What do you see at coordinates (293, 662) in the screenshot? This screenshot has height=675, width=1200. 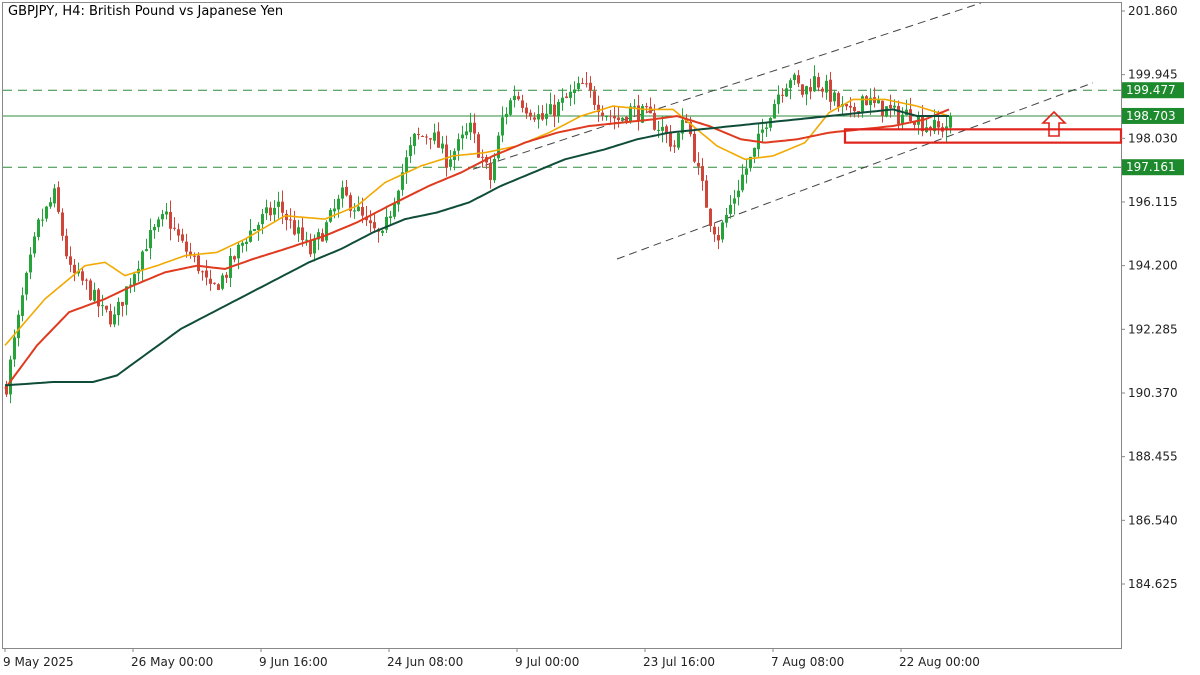 I see `x-tick-label: 9 Jun 16:00` at bounding box center [293, 662].